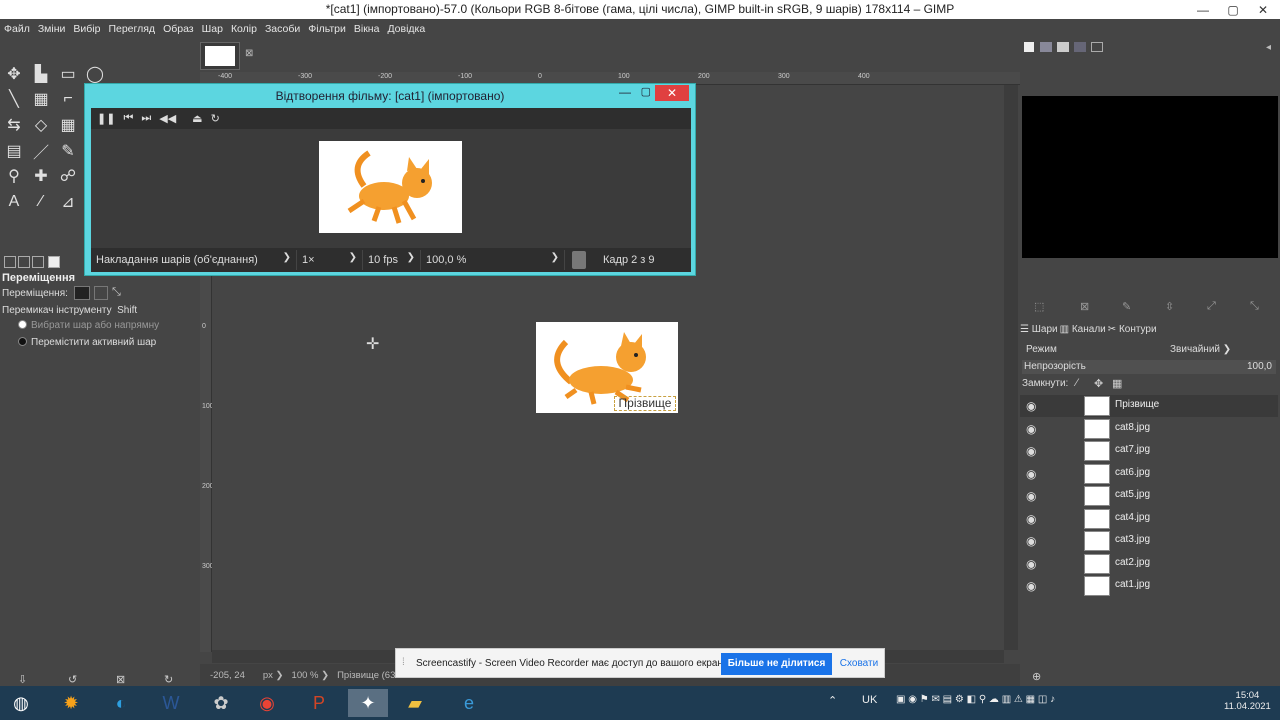 Image resolution: width=1280 pixels, height=720 pixels. Describe the element at coordinates (1083, 329) in the screenshot. I see `tab-channels: ▥ Канали` at that location.